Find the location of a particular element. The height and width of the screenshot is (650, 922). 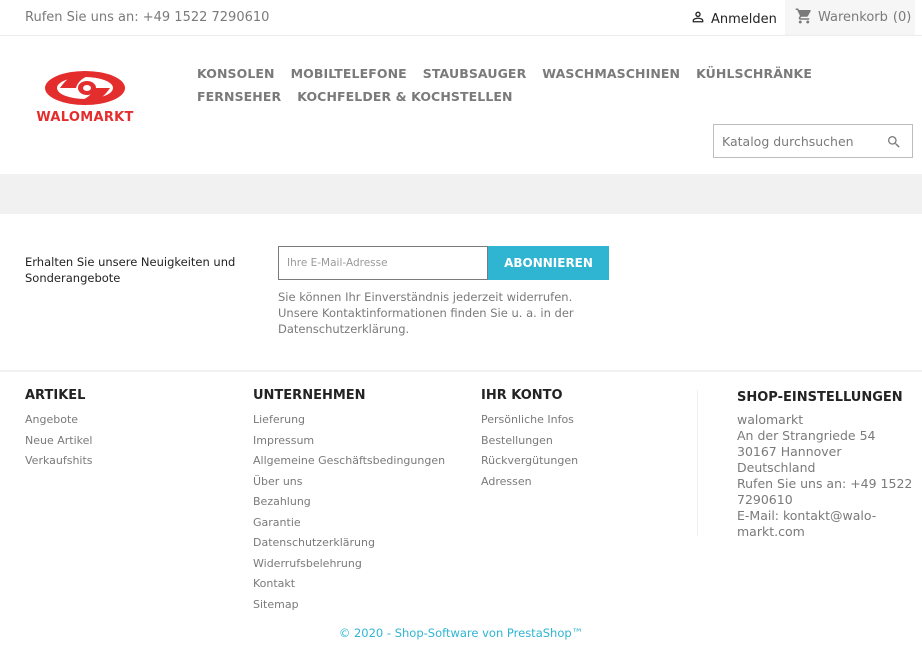

footer-shop-title: SHOP-EINSTELLUNGEN is located at coordinates (820, 397).